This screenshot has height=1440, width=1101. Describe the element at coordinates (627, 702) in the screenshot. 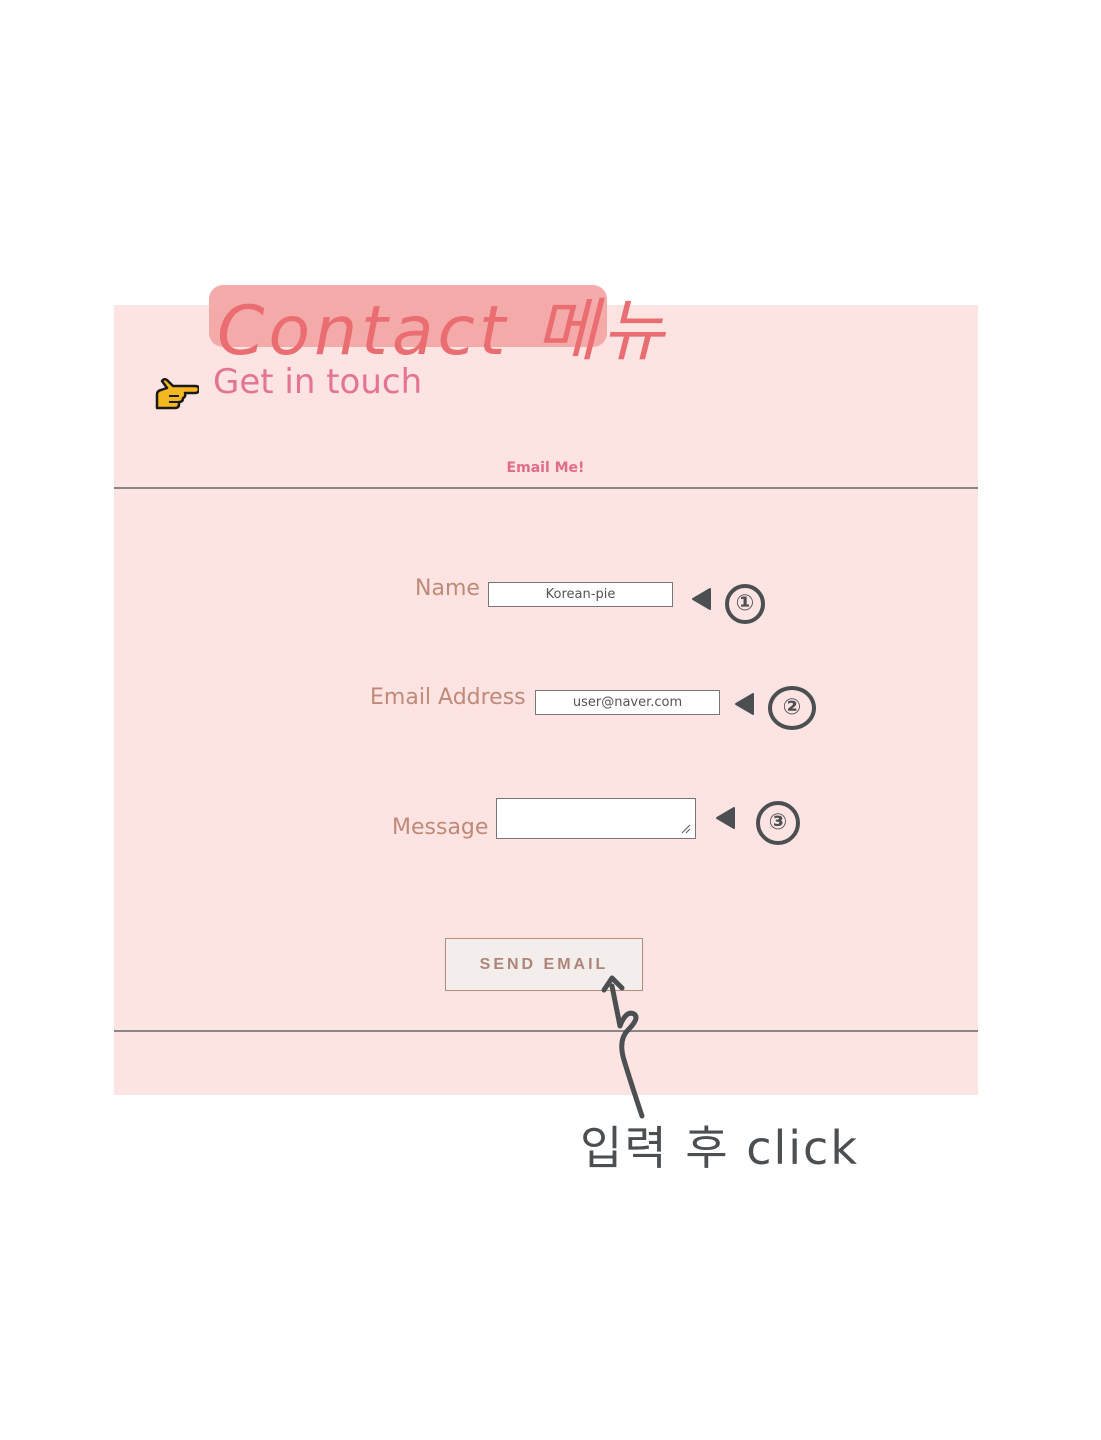

I see `email-field` at that location.